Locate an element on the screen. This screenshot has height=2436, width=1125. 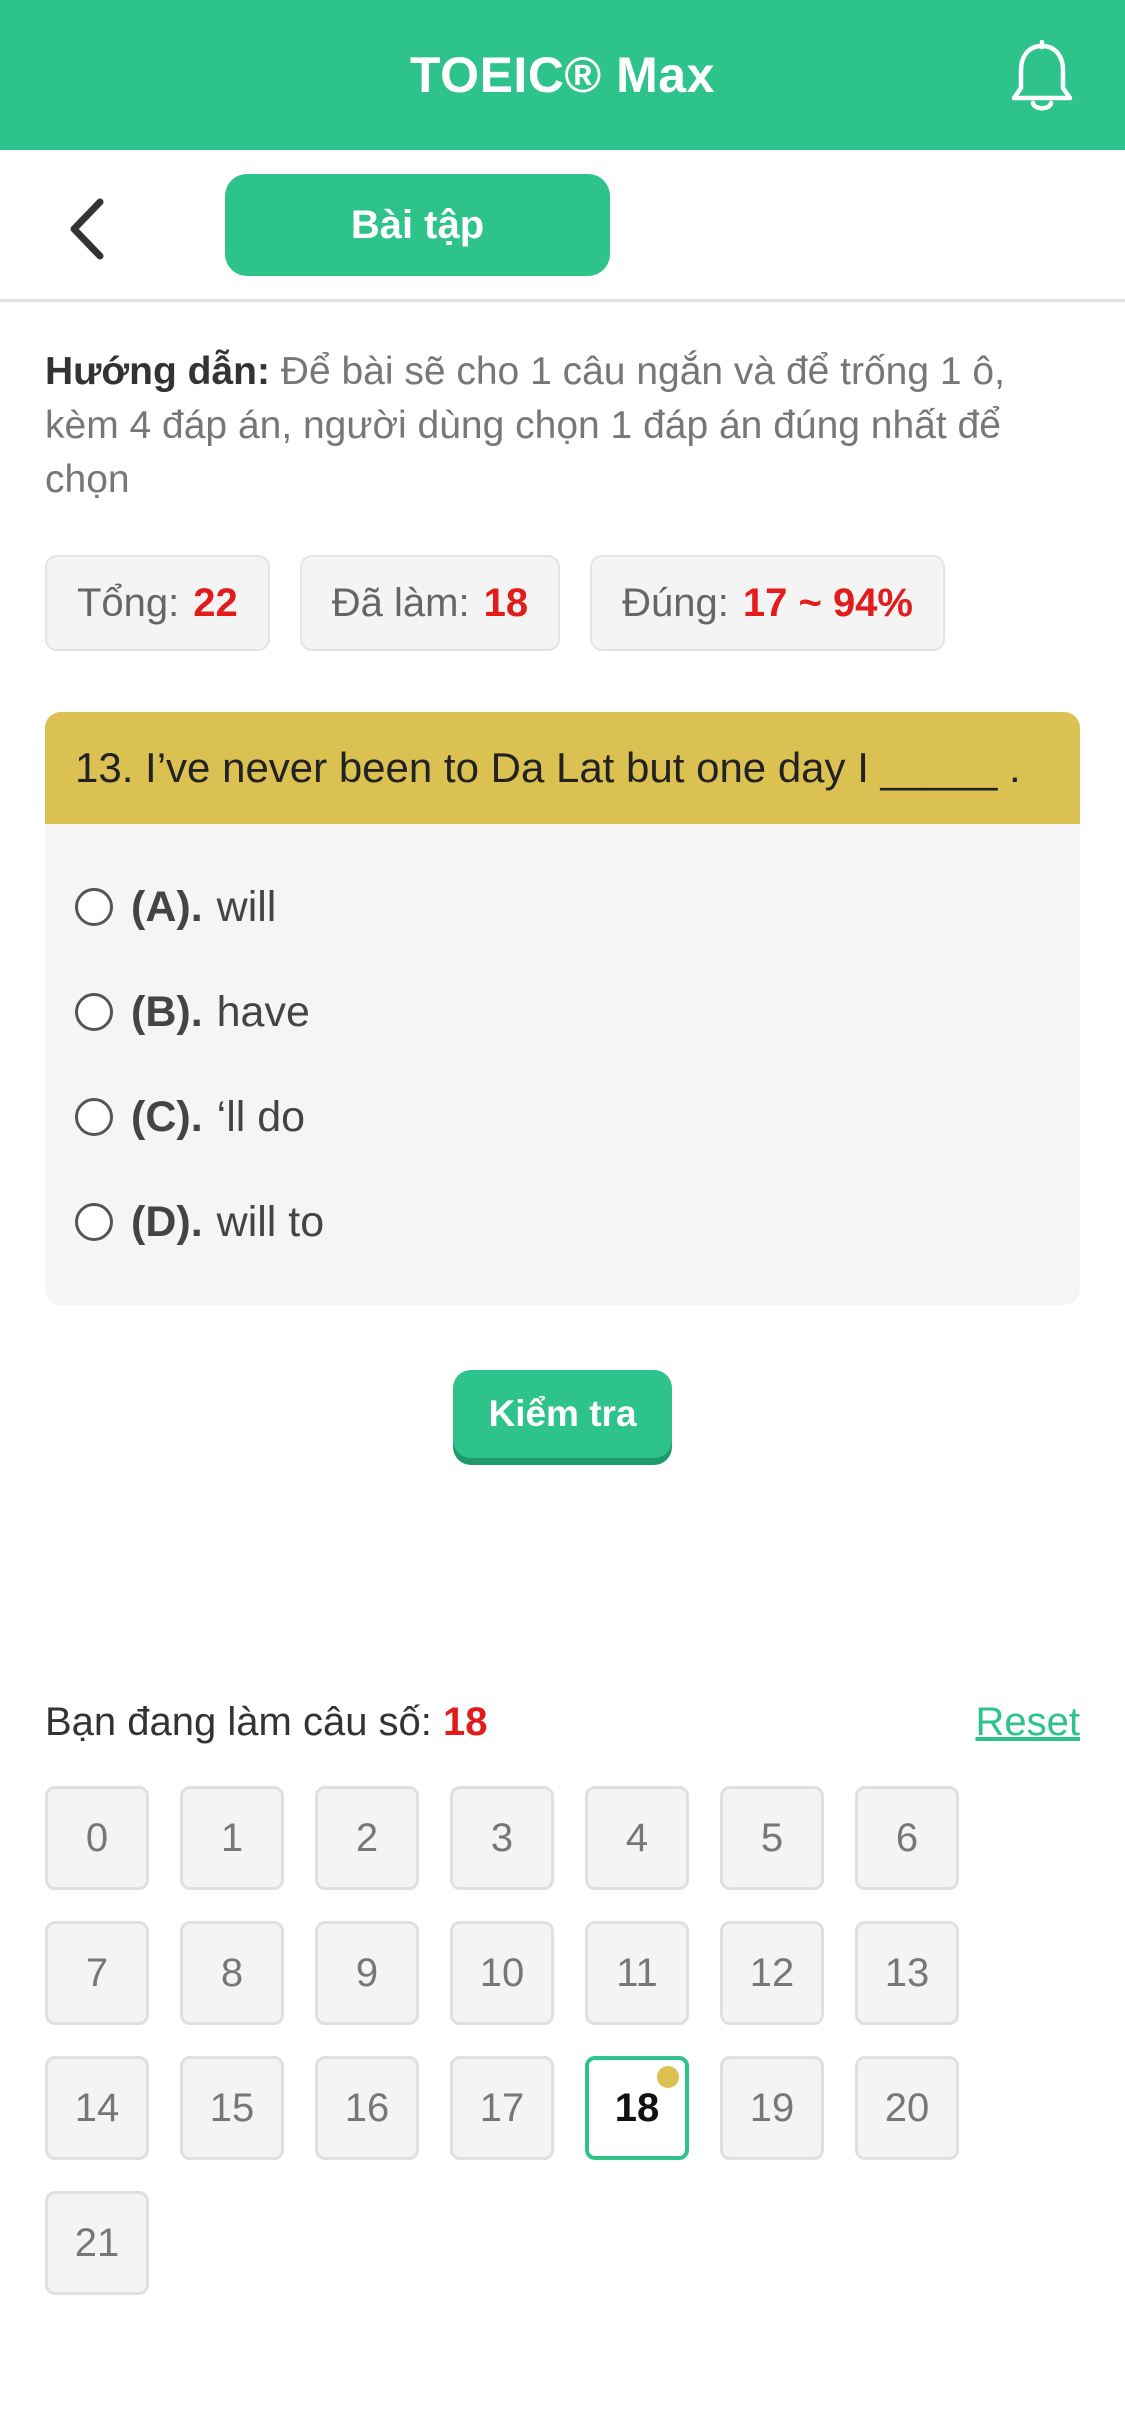
app-bar: TOEIC® Max is located at coordinates (562, 75).